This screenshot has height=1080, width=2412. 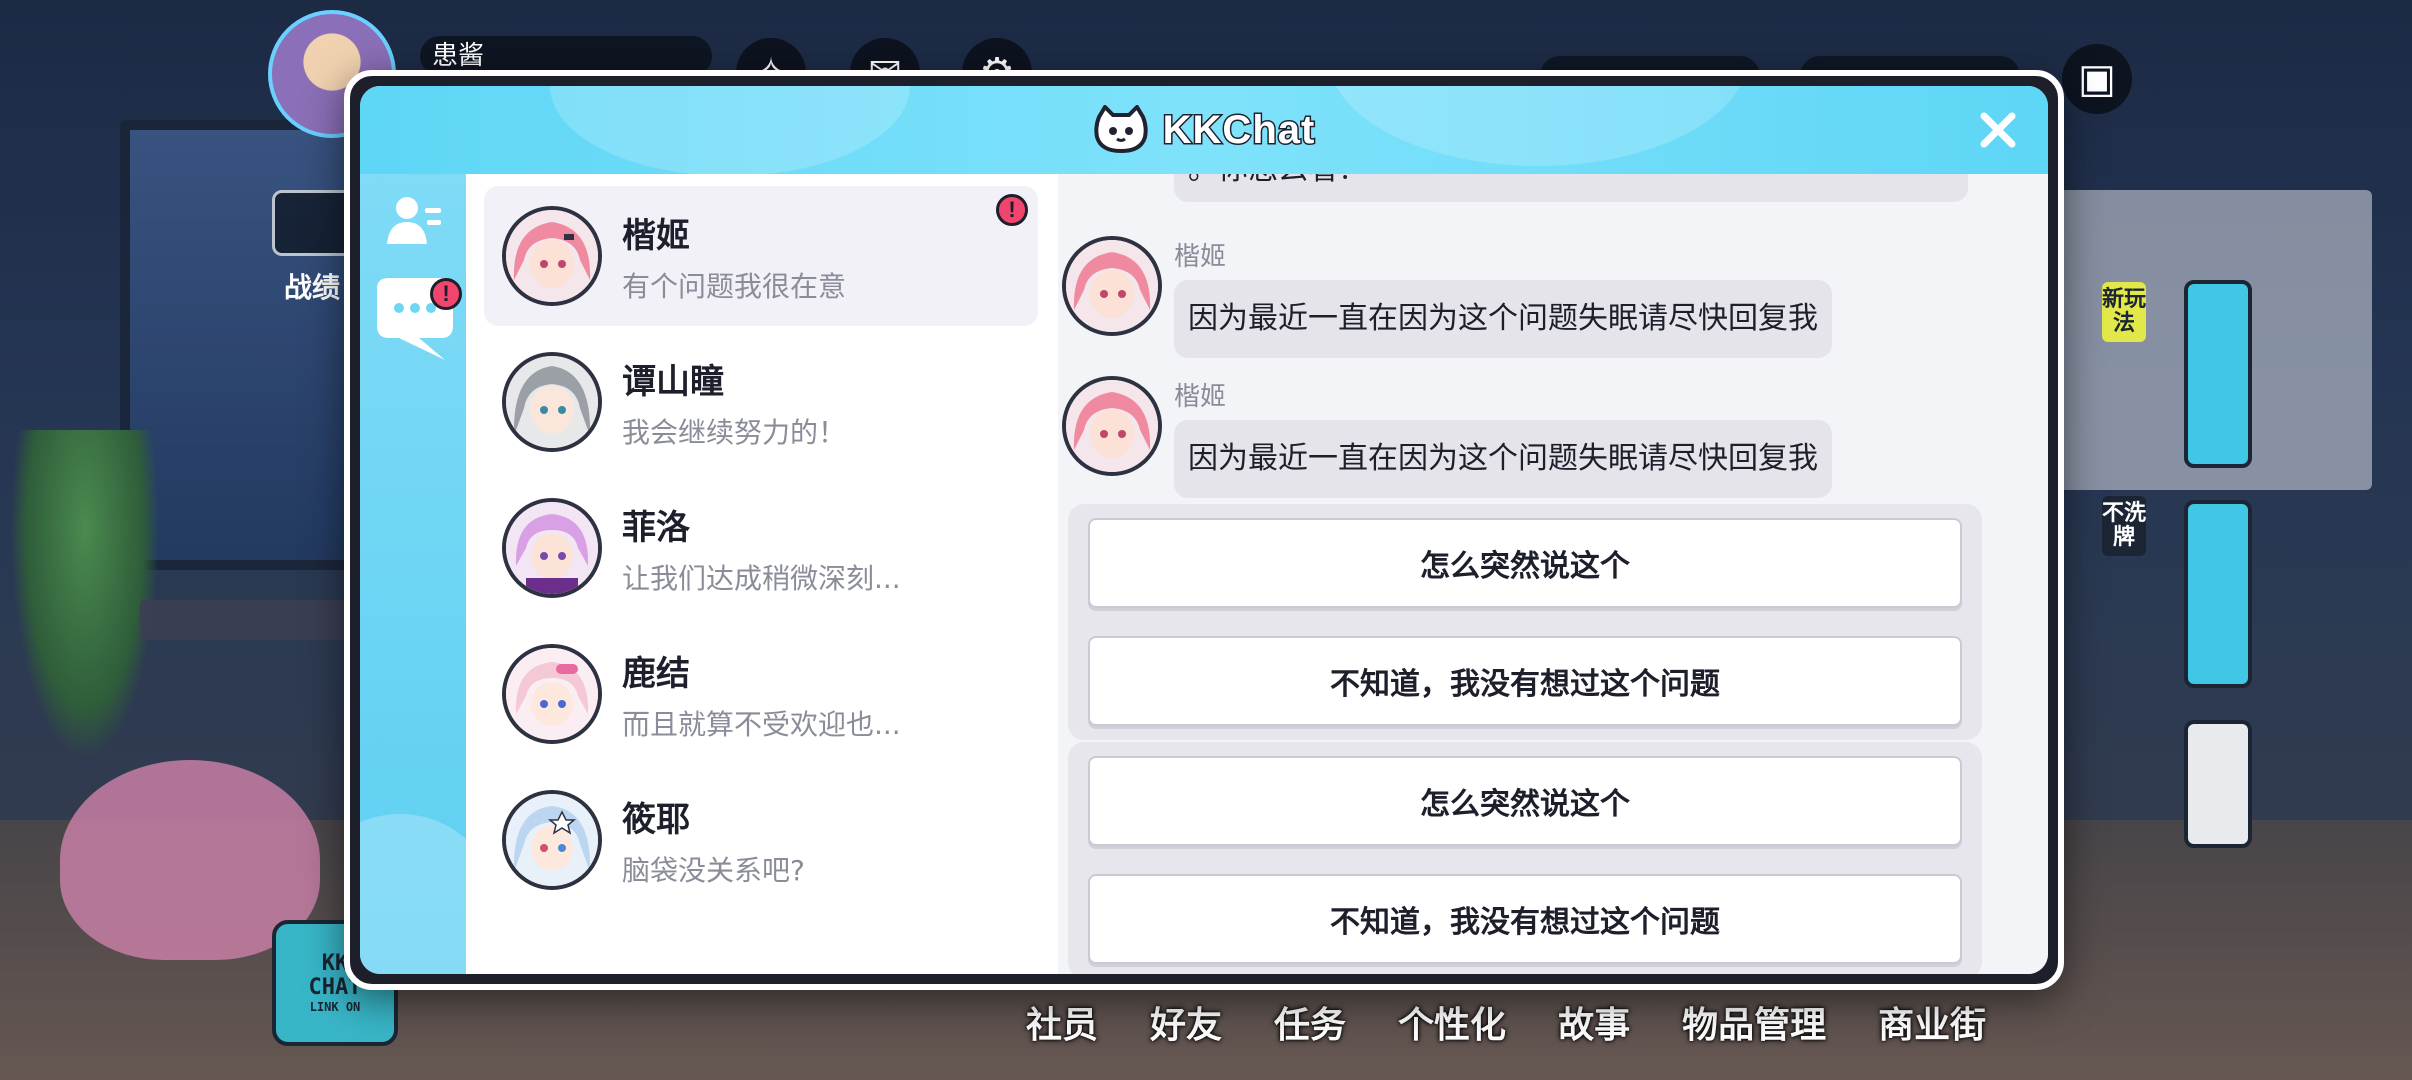 What do you see at coordinates (335, 1006) in the screenshot?
I see `kkchat-launcher-line-3: LINK ON` at bounding box center [335, 1006].